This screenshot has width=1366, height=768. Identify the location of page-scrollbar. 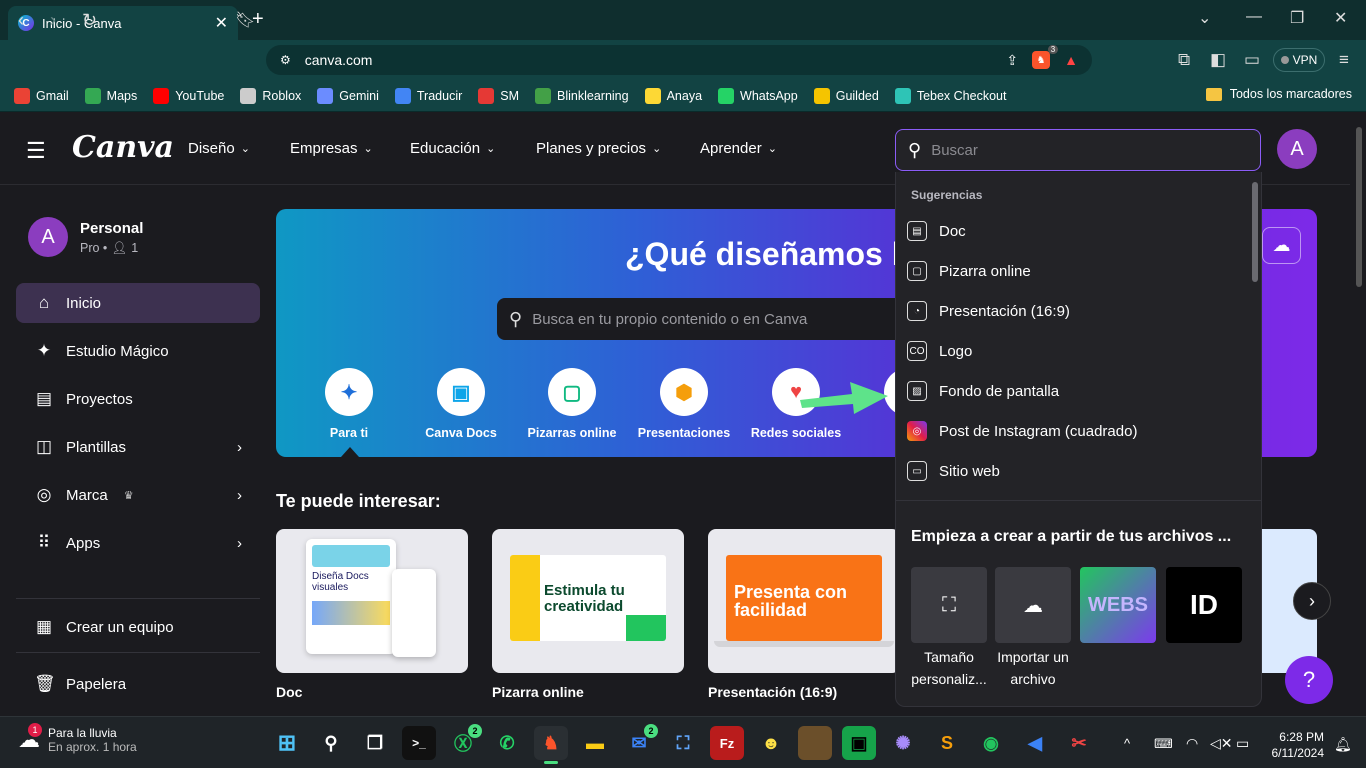
(1359, 414).